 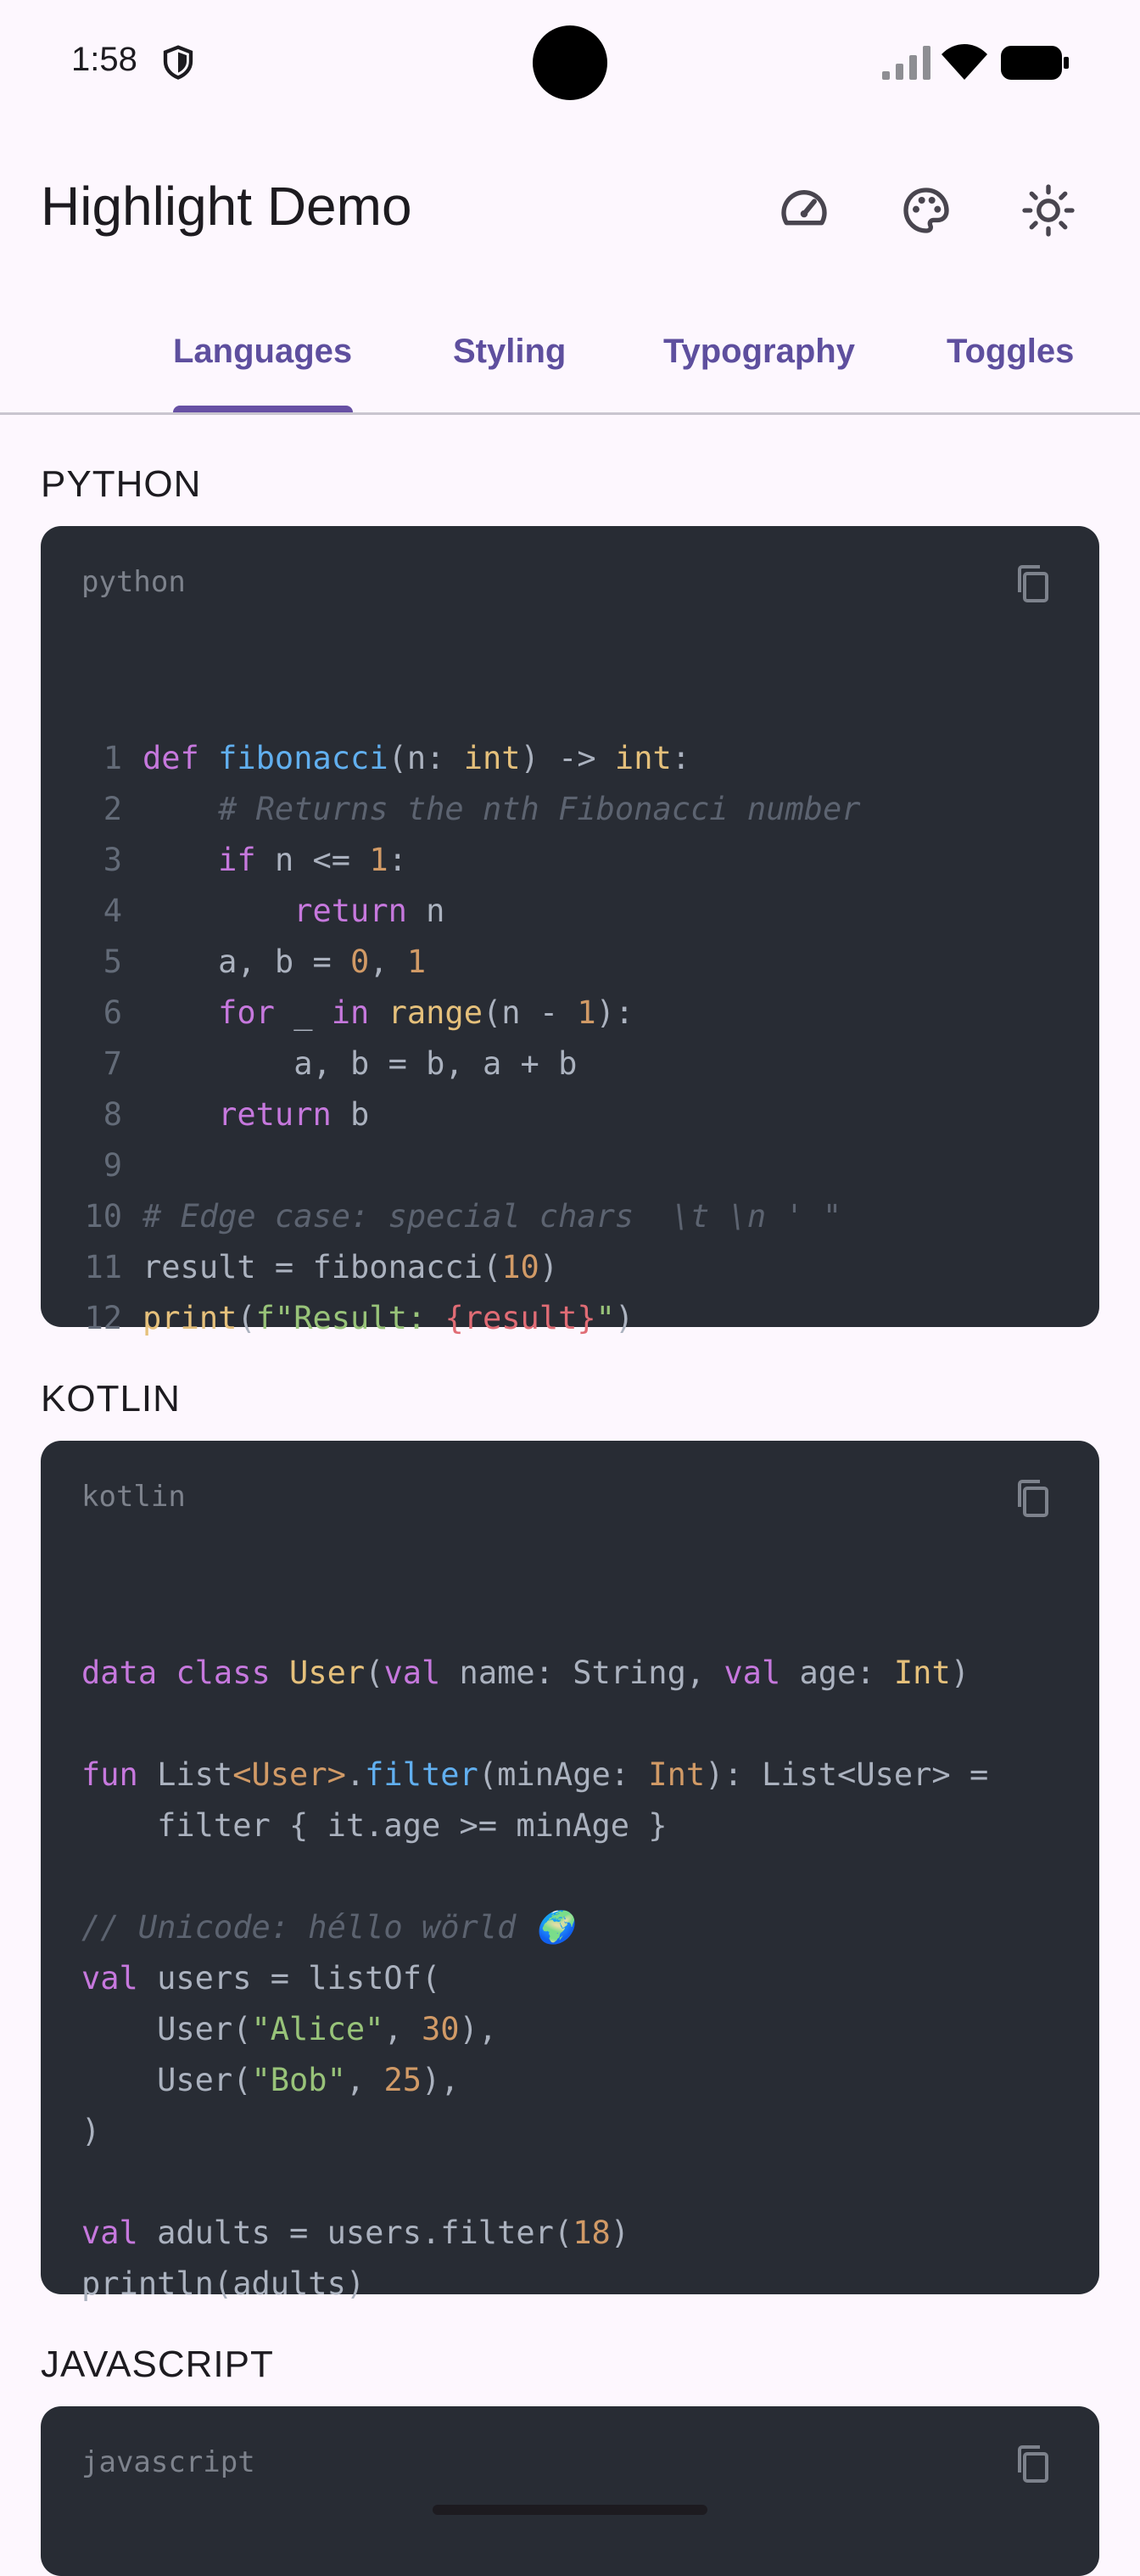 What do you see at coordinates (91, 2131) in the screenshot?
I see `code-line: )` at bounding box center [91, 2131].